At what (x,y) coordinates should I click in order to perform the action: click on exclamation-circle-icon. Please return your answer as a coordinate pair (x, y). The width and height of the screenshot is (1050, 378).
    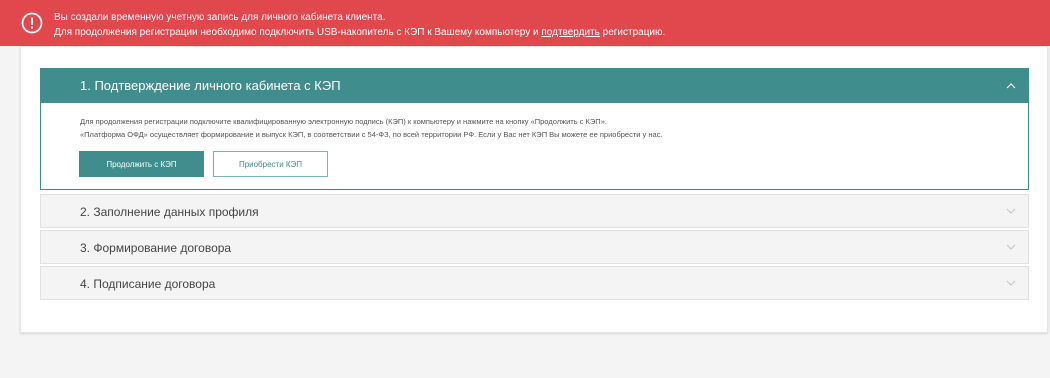
    Looking at the image, I should click on (32, 23).